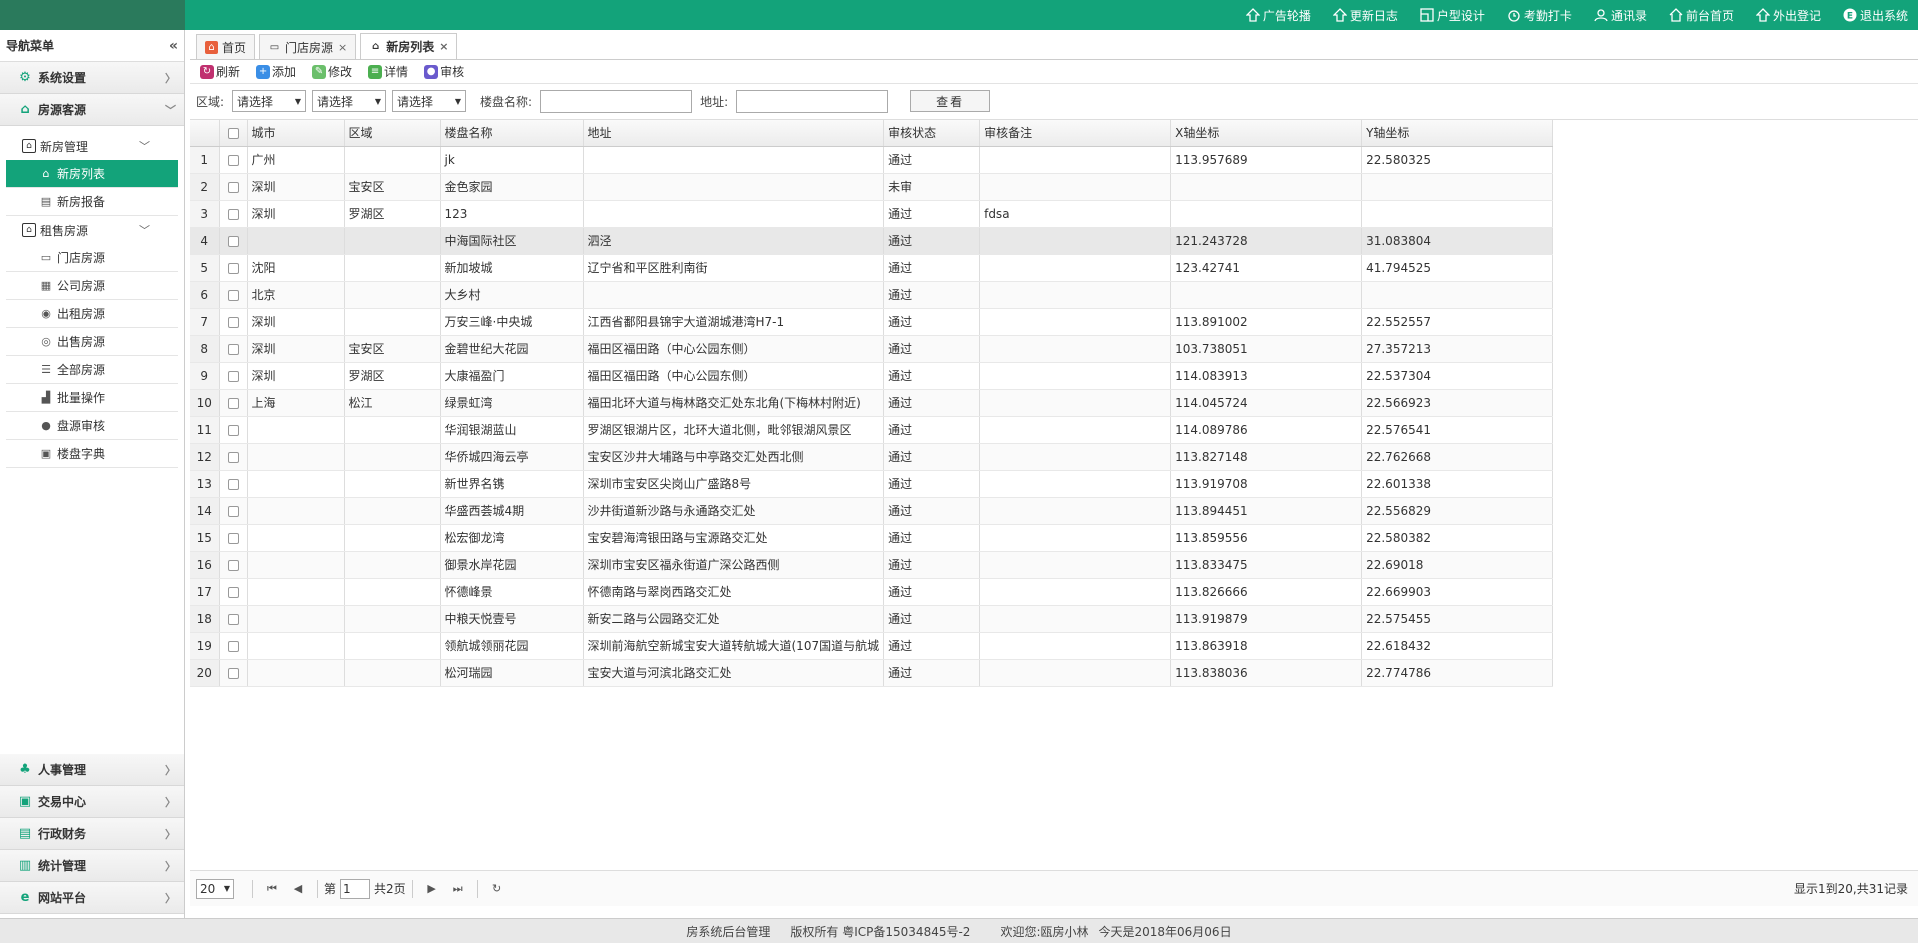 This screenshot has width=1918, height=943. Describe the element at coordinates (92, 314) in the screenshot. I see `sidebar-item-rent-house: ◉ 出租房源` at that location.